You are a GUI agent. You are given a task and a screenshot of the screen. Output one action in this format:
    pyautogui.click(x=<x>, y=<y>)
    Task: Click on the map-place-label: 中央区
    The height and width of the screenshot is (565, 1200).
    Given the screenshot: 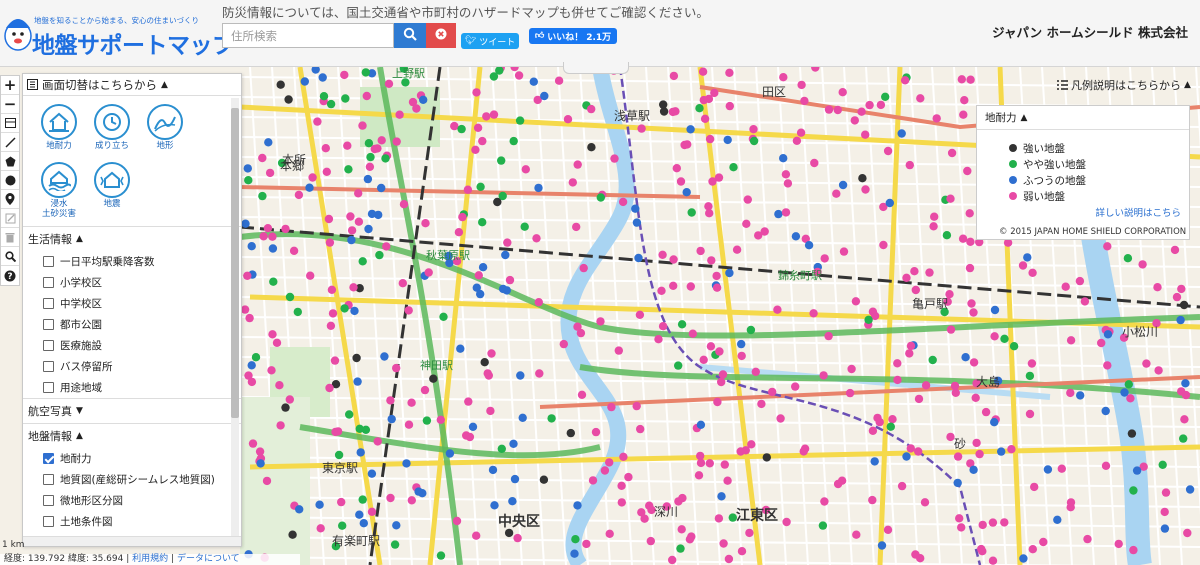 What is the action you would take?
    pyautogui.click(x=519, y=522)
    